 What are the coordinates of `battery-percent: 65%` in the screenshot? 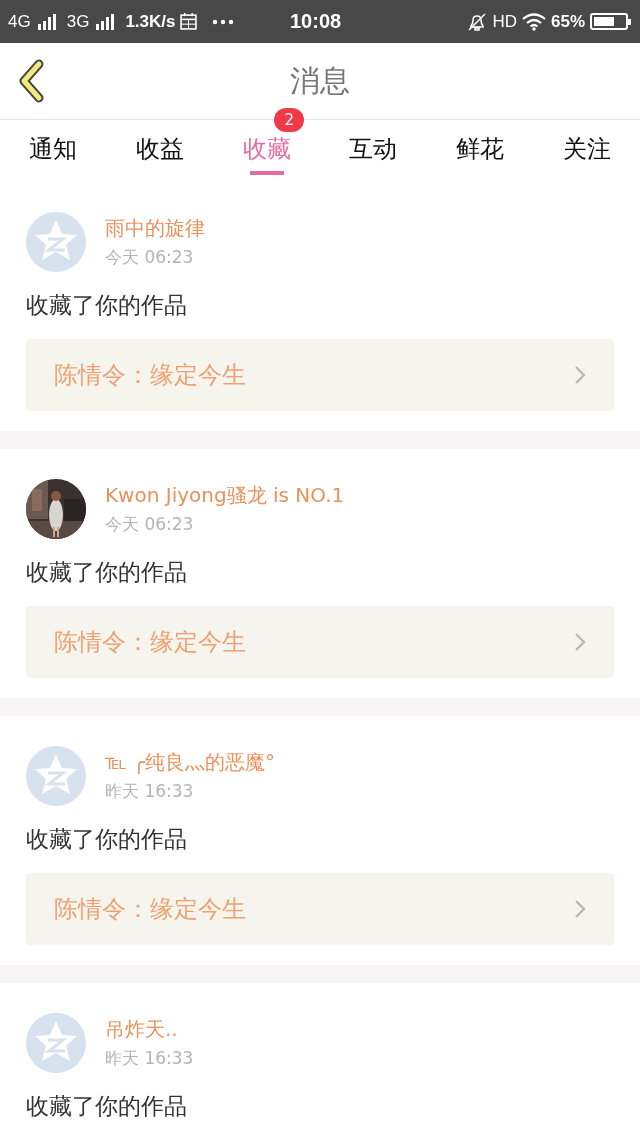 It's located at (567, 21).